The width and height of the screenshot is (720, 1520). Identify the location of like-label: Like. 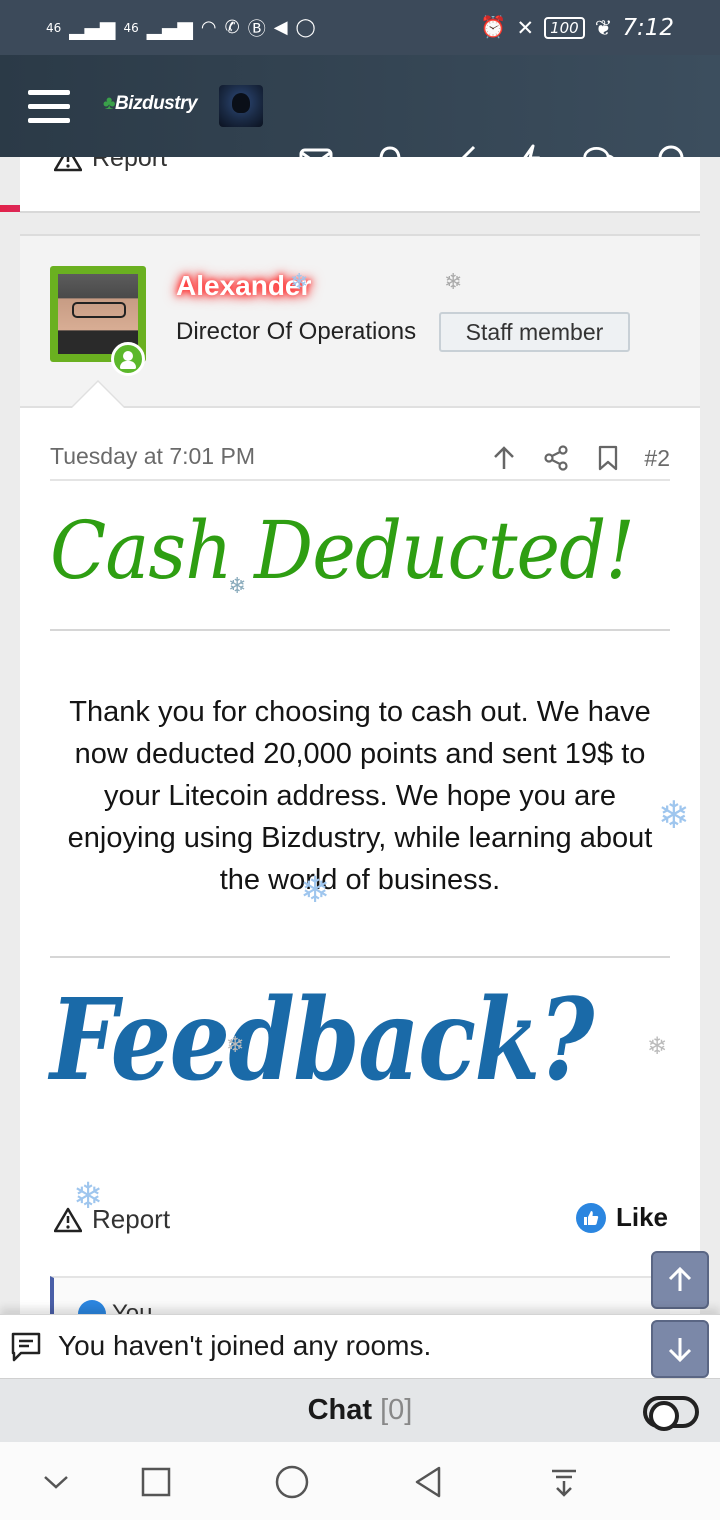
(641, 1217).